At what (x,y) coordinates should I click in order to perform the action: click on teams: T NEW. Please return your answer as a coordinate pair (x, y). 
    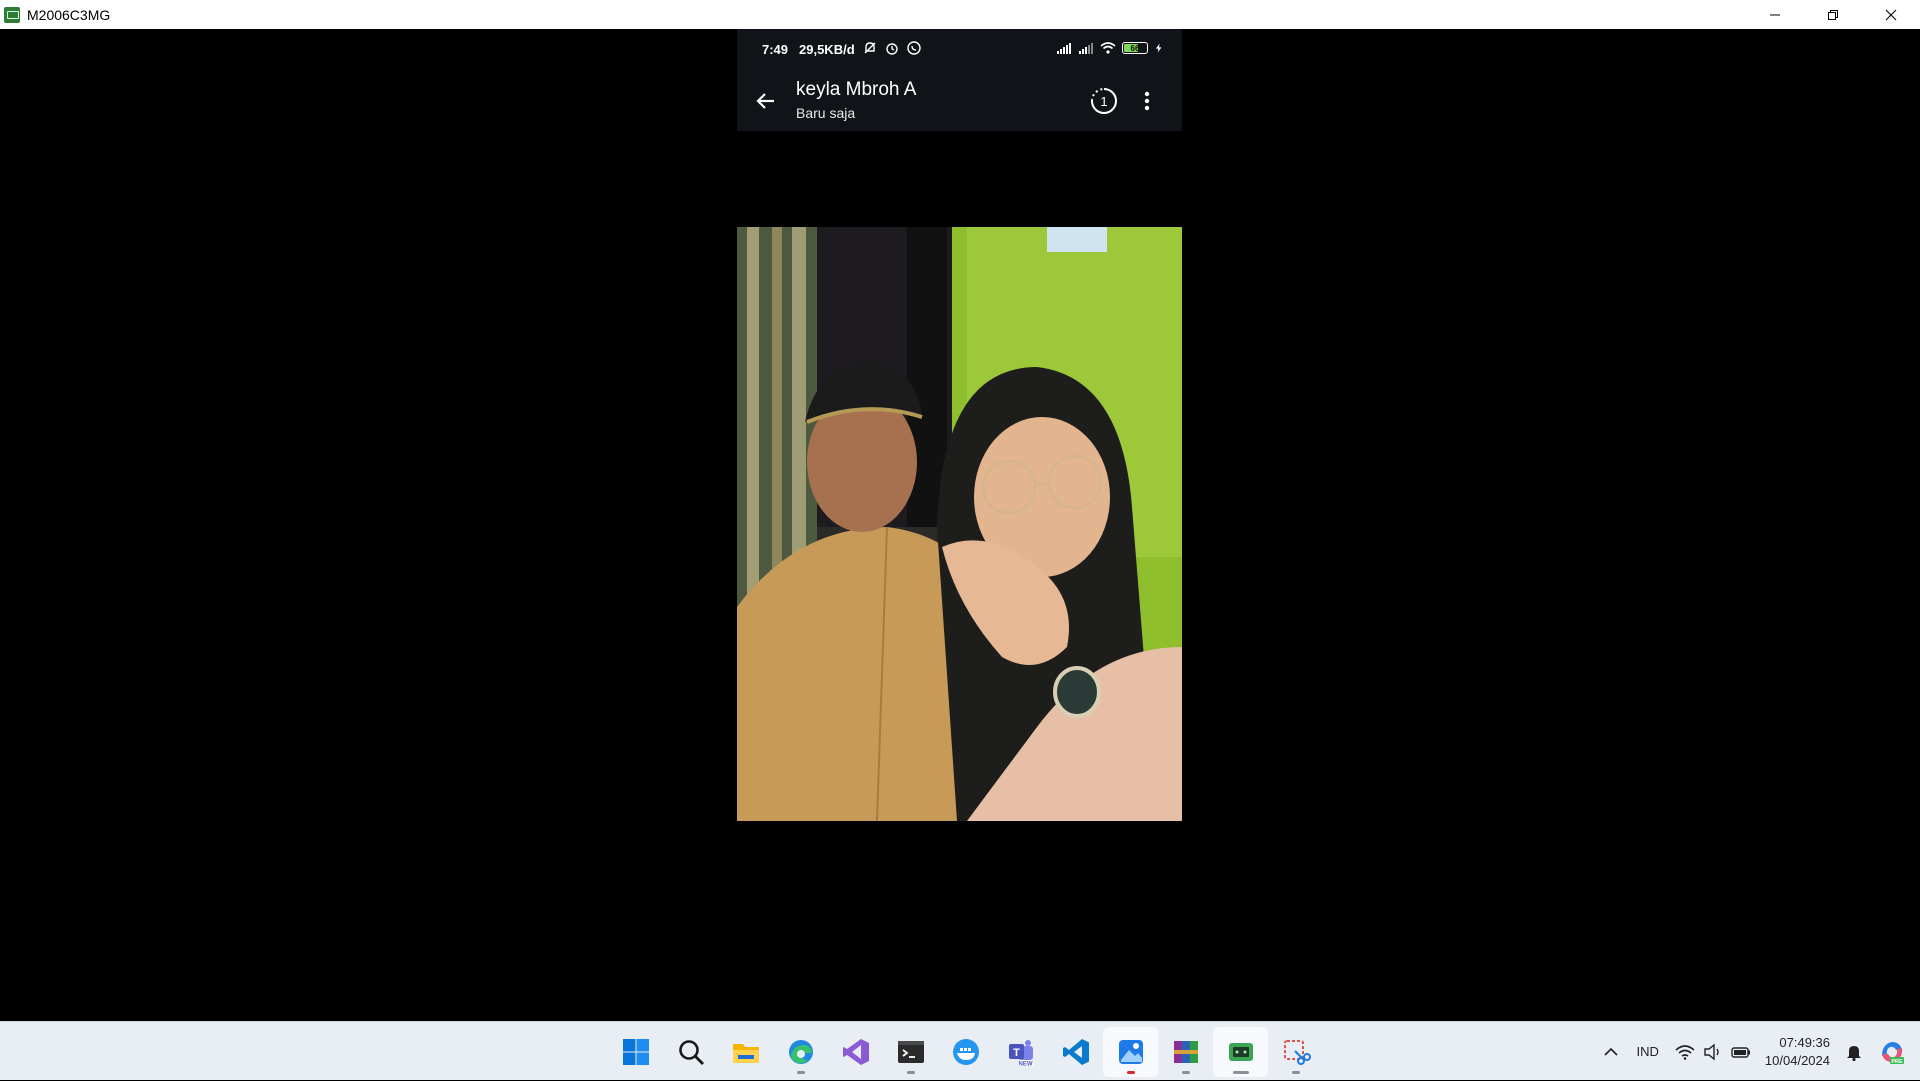
    Looking at the image, I should click on (1020, 1052).